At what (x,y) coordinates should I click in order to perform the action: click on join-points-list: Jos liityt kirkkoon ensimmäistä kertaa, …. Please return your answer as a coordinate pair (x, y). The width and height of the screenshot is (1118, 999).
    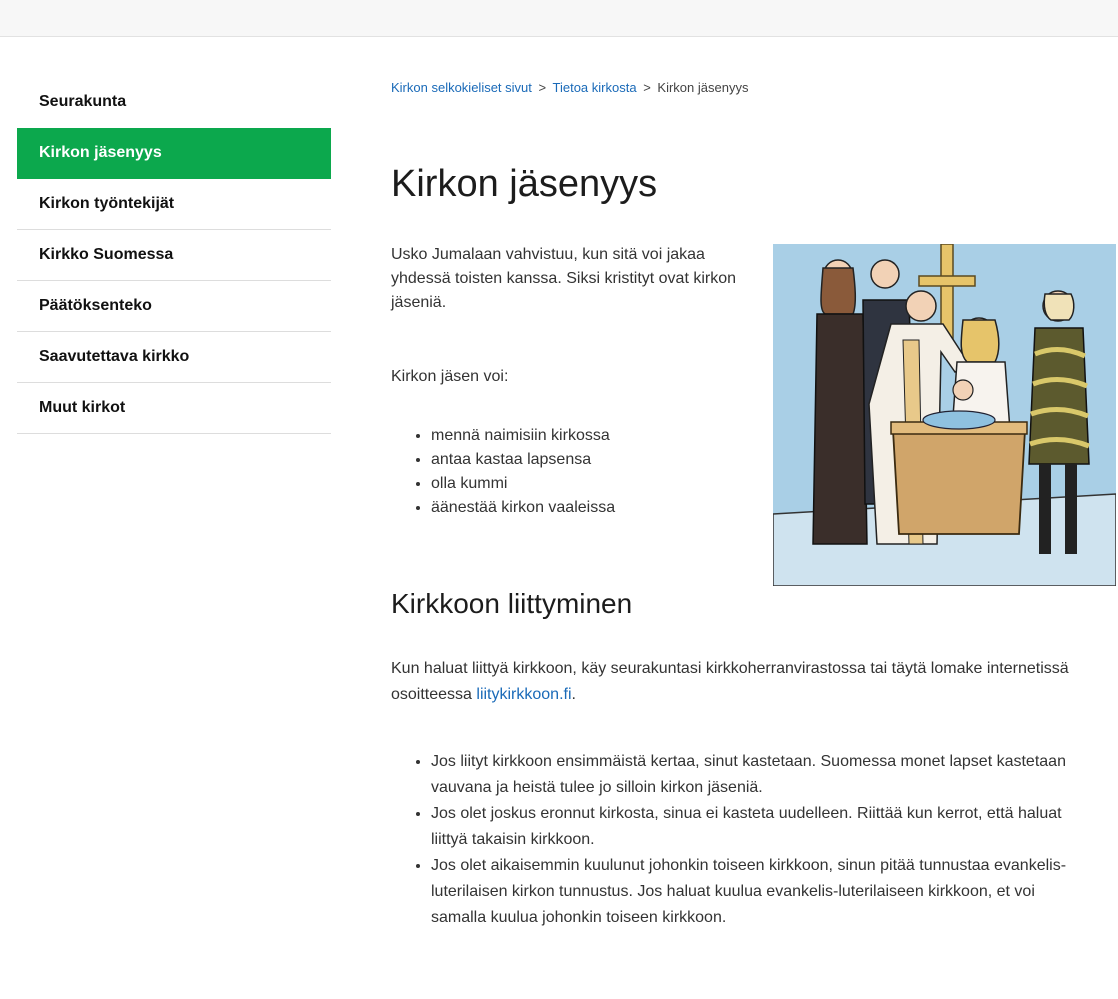
    Looking at the image, I should click on (736, 840).